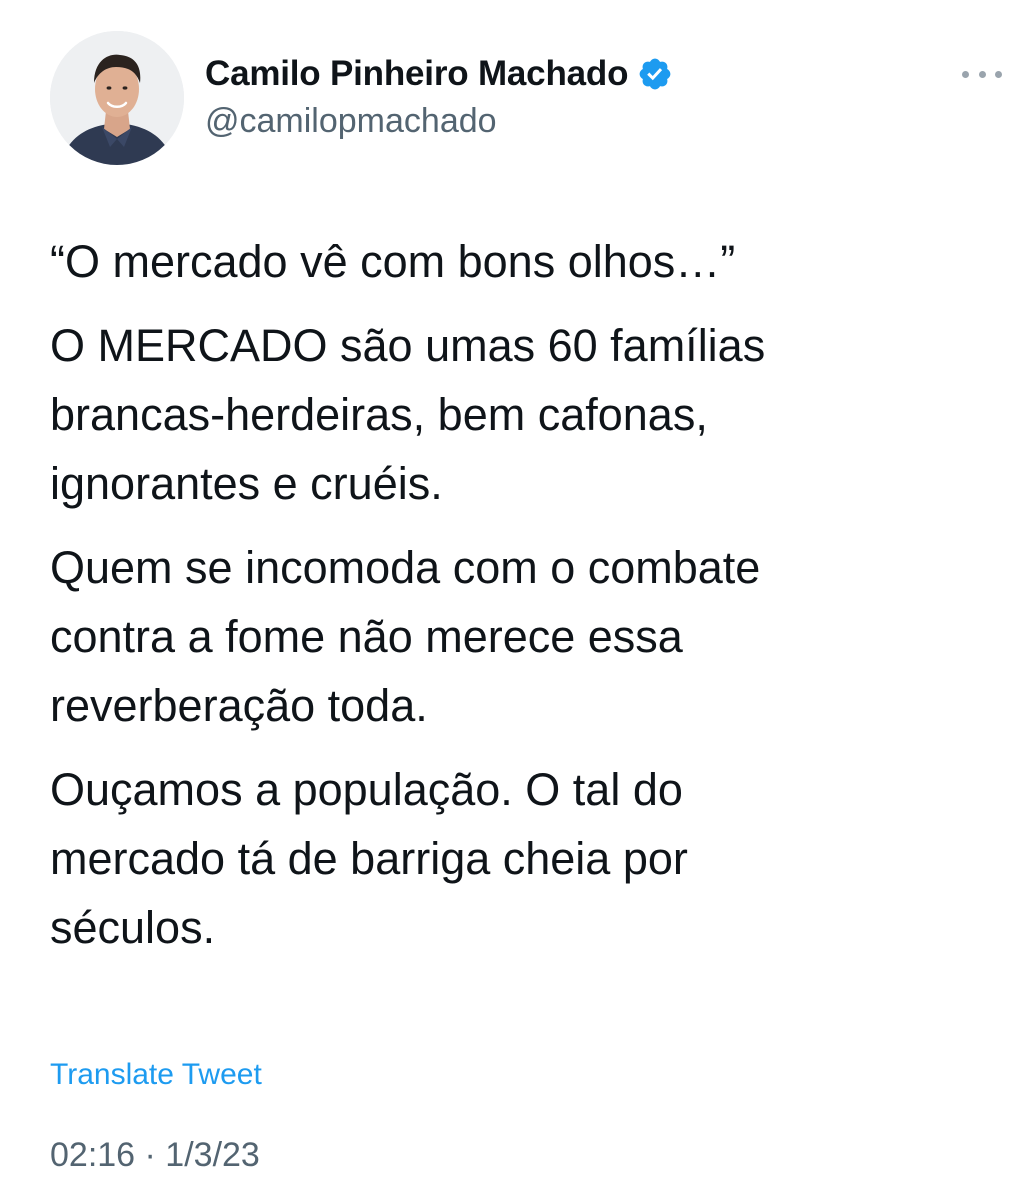 The image size is (1023, 1200). I want to click on author-handle: @camilopmachado, so click(351, 121).